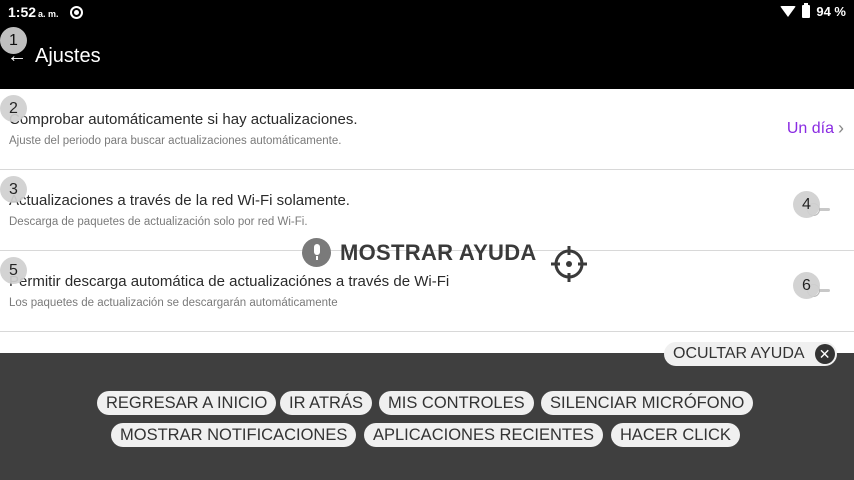  I want to click on microphone-icon, so click(316, 252).